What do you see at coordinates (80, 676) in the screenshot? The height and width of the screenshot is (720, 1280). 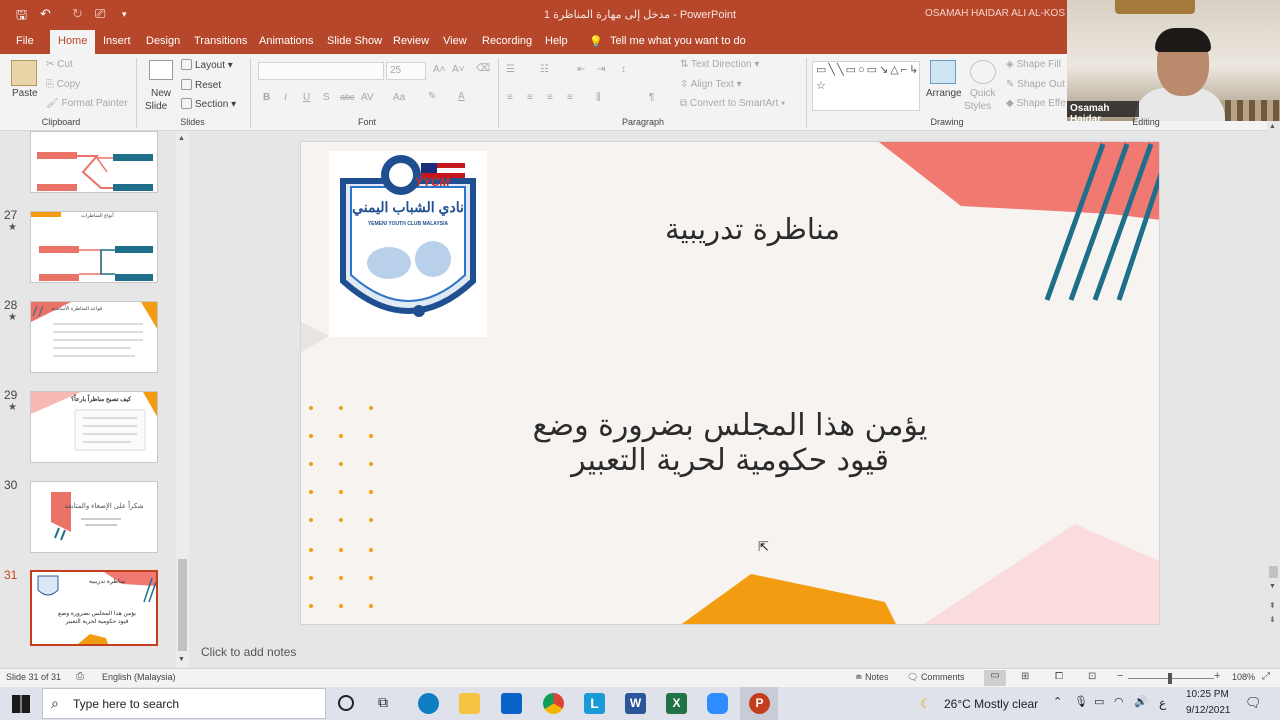 I see `spelling-icon: ⎙` at bounding box center [80, 676].